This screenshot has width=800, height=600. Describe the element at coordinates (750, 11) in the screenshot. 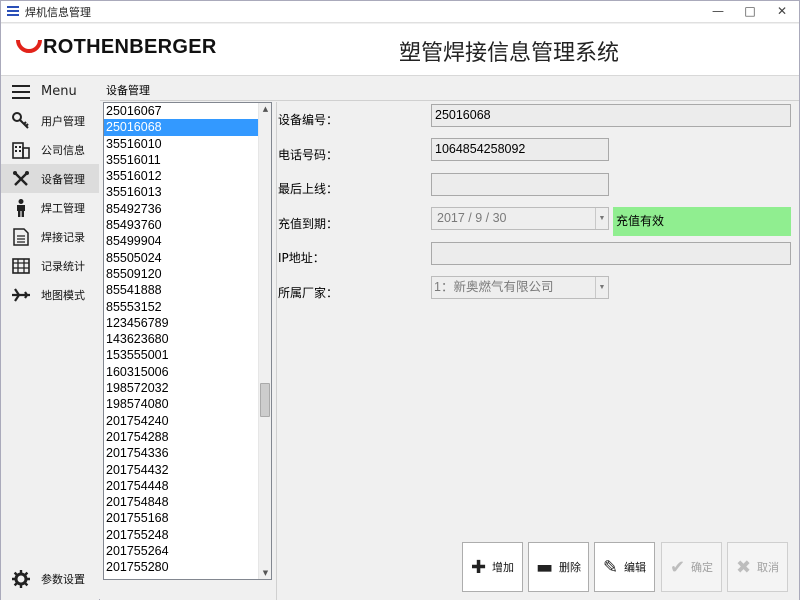

I see `maximize-button: □` at that location.